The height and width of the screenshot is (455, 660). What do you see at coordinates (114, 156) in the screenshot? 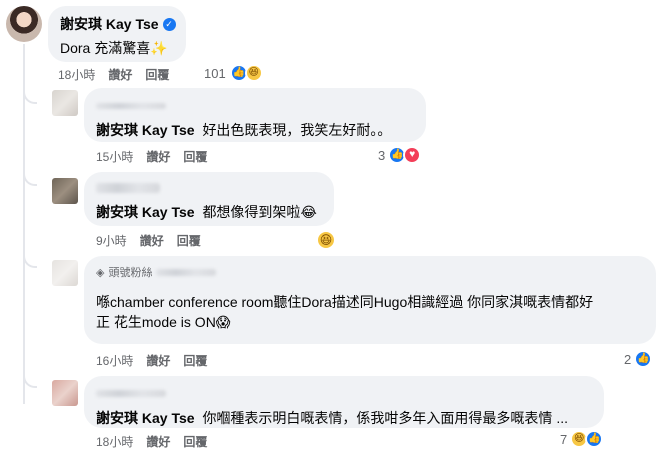
I see `timestamp: 15小時` at bounding box center [114, 156].